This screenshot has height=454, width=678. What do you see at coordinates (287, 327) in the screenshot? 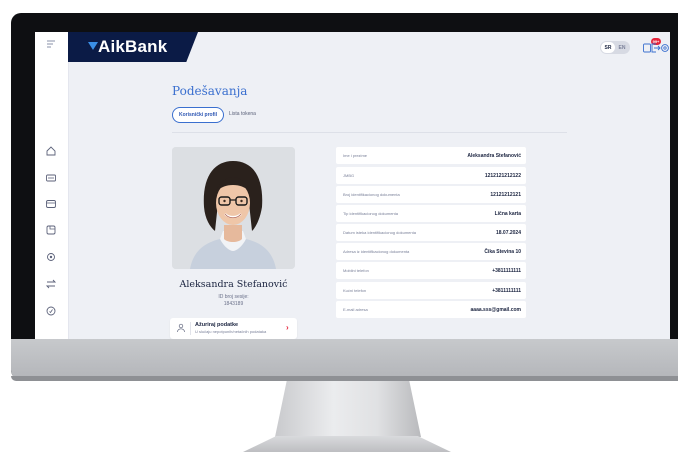
I see `chevron-right-icon: ›` at bounding box center [287, 327].